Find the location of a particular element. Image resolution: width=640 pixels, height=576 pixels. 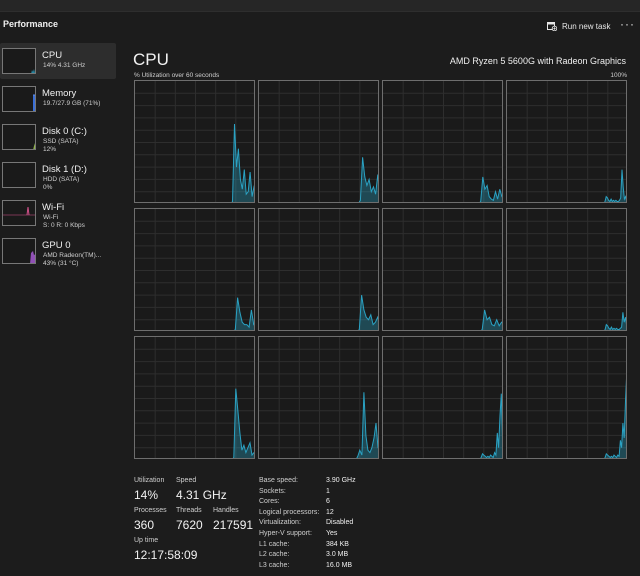

sidebar-item-gpu0: GPU 0 AMD Radeon(TM)... 43% (31 °C) is located at coordinates (58, 251).